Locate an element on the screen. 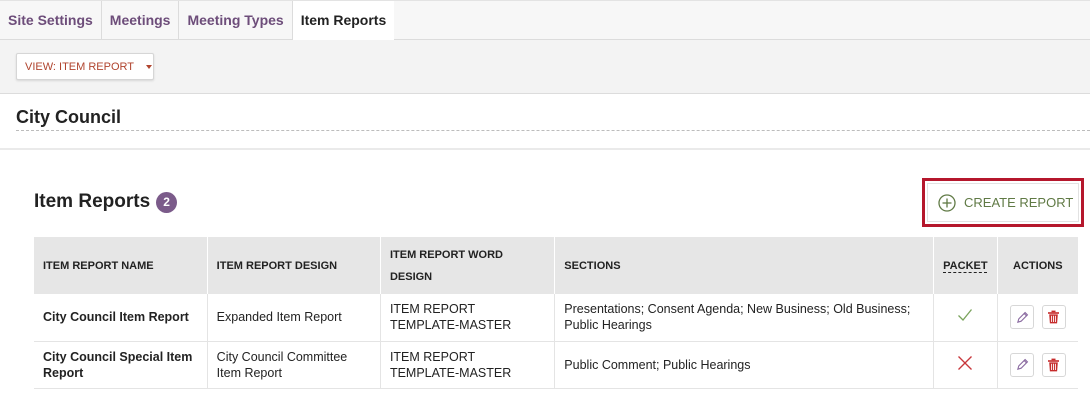 The image size is (1090, 404). item-reports-heading: Item Reports 2 is located at coordinates (106, 202).